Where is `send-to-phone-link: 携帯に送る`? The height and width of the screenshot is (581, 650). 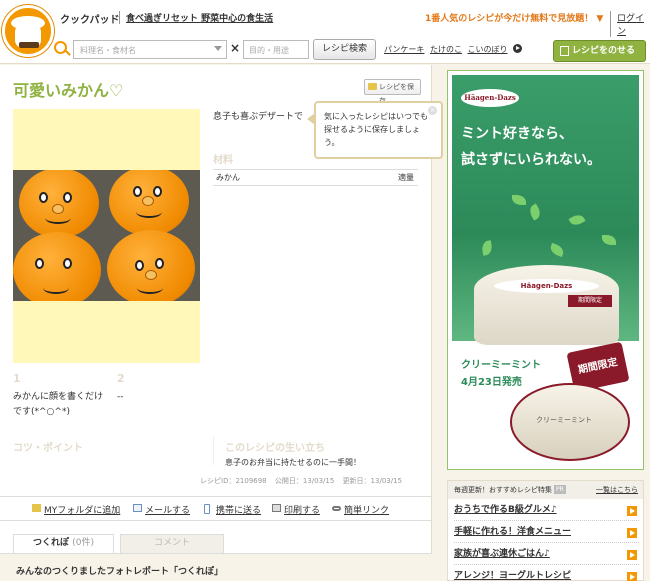 send-to-phone-link: 携帯に送る is located at coordinates (232, 509).